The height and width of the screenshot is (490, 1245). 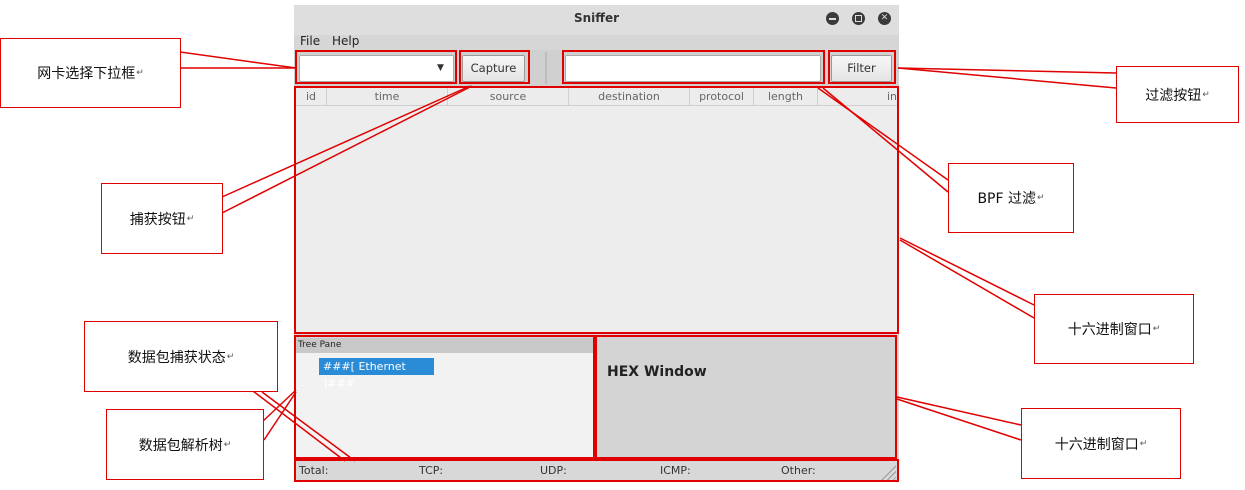 What do you see at coordinates (185, 444) in the screenshot?
I see `callout-parse-tree: 数据包解析树 ↵` at bounding box center [185, 444].